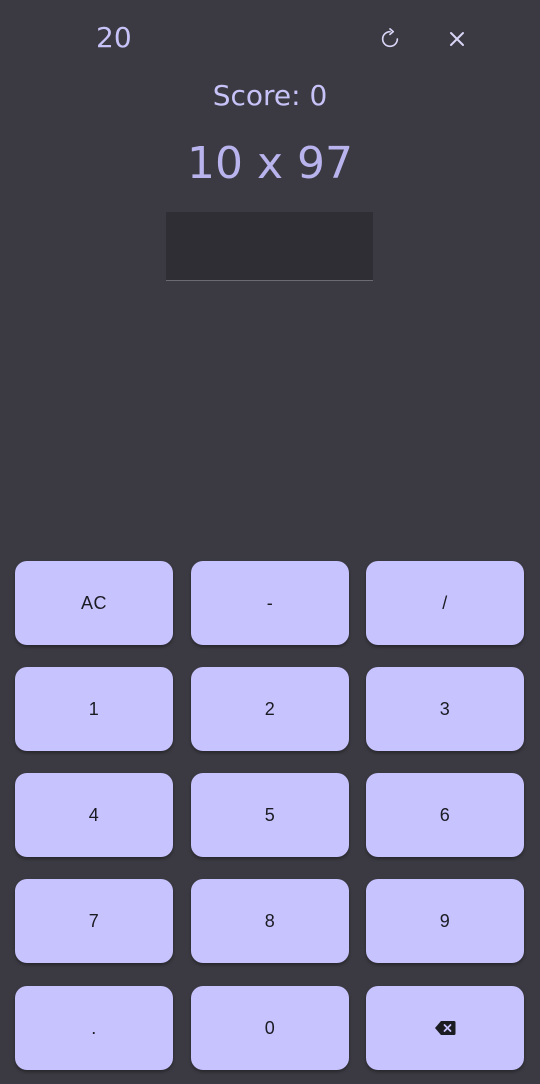 This screenshot has height=1084, width=540. What do you see at coordinates (94, 921) in the screenshot?
I see `key-7: 7` at bounding box center [94, 921].